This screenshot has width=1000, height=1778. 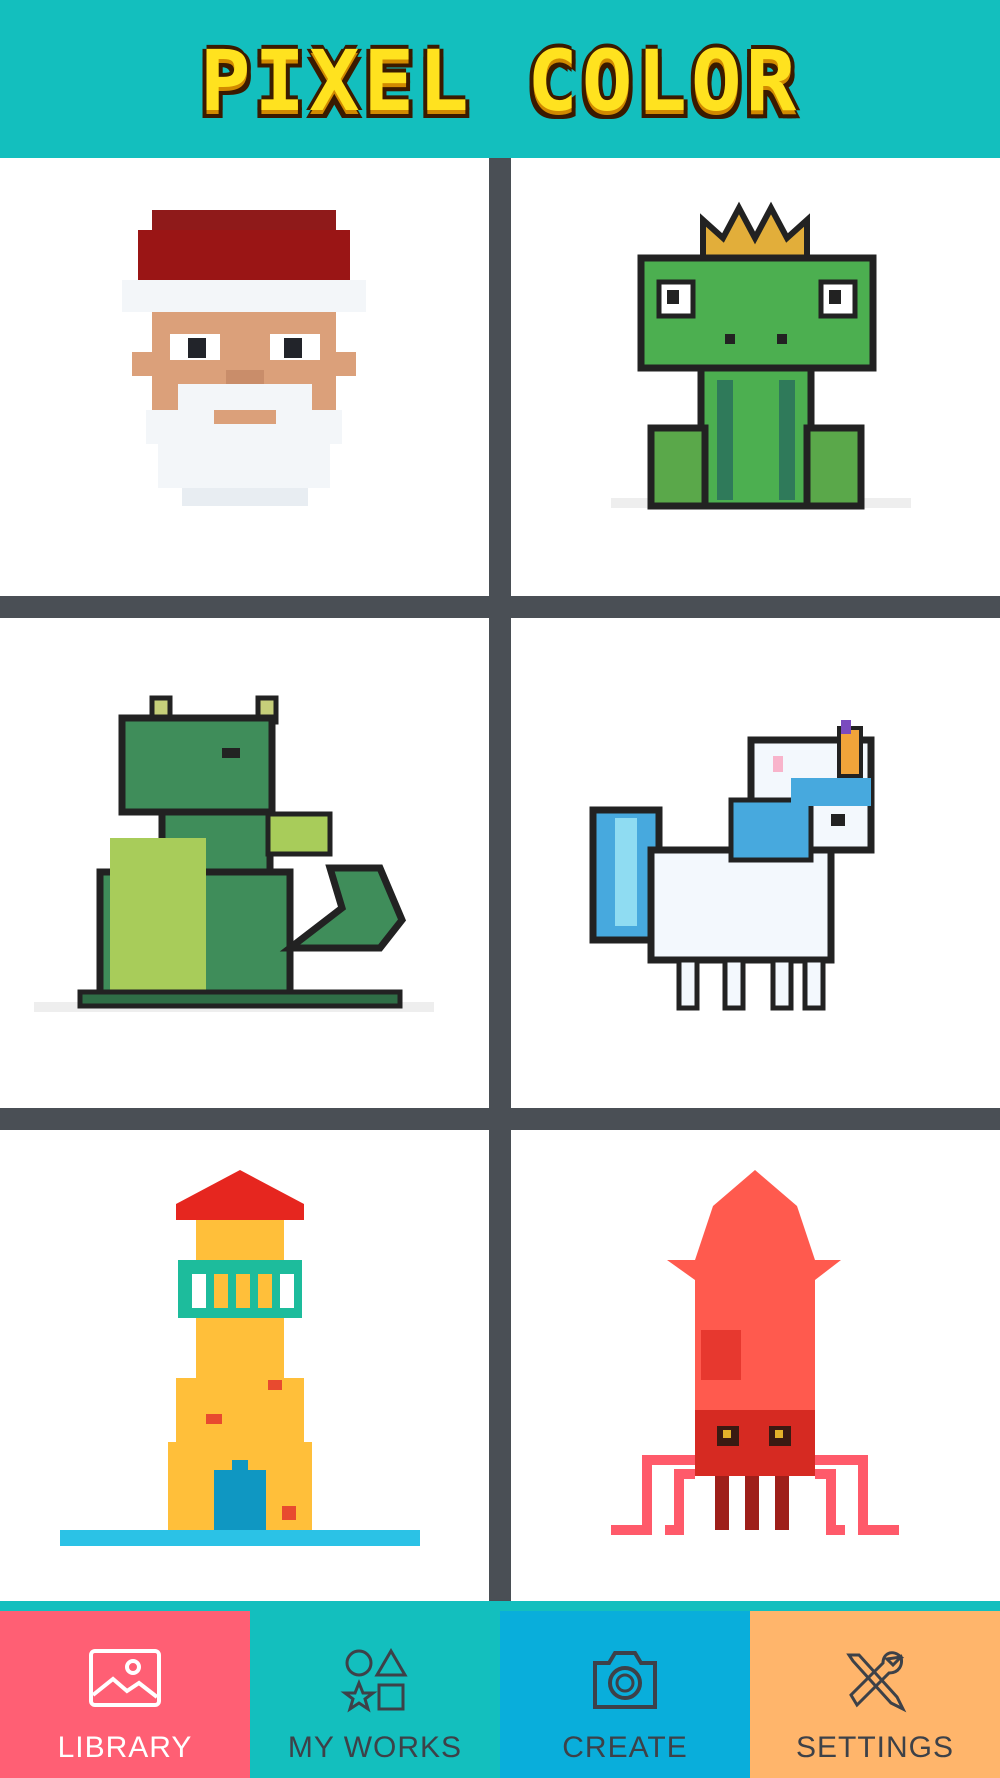 I want to click on image-icon, so click(x=125, y=1678).